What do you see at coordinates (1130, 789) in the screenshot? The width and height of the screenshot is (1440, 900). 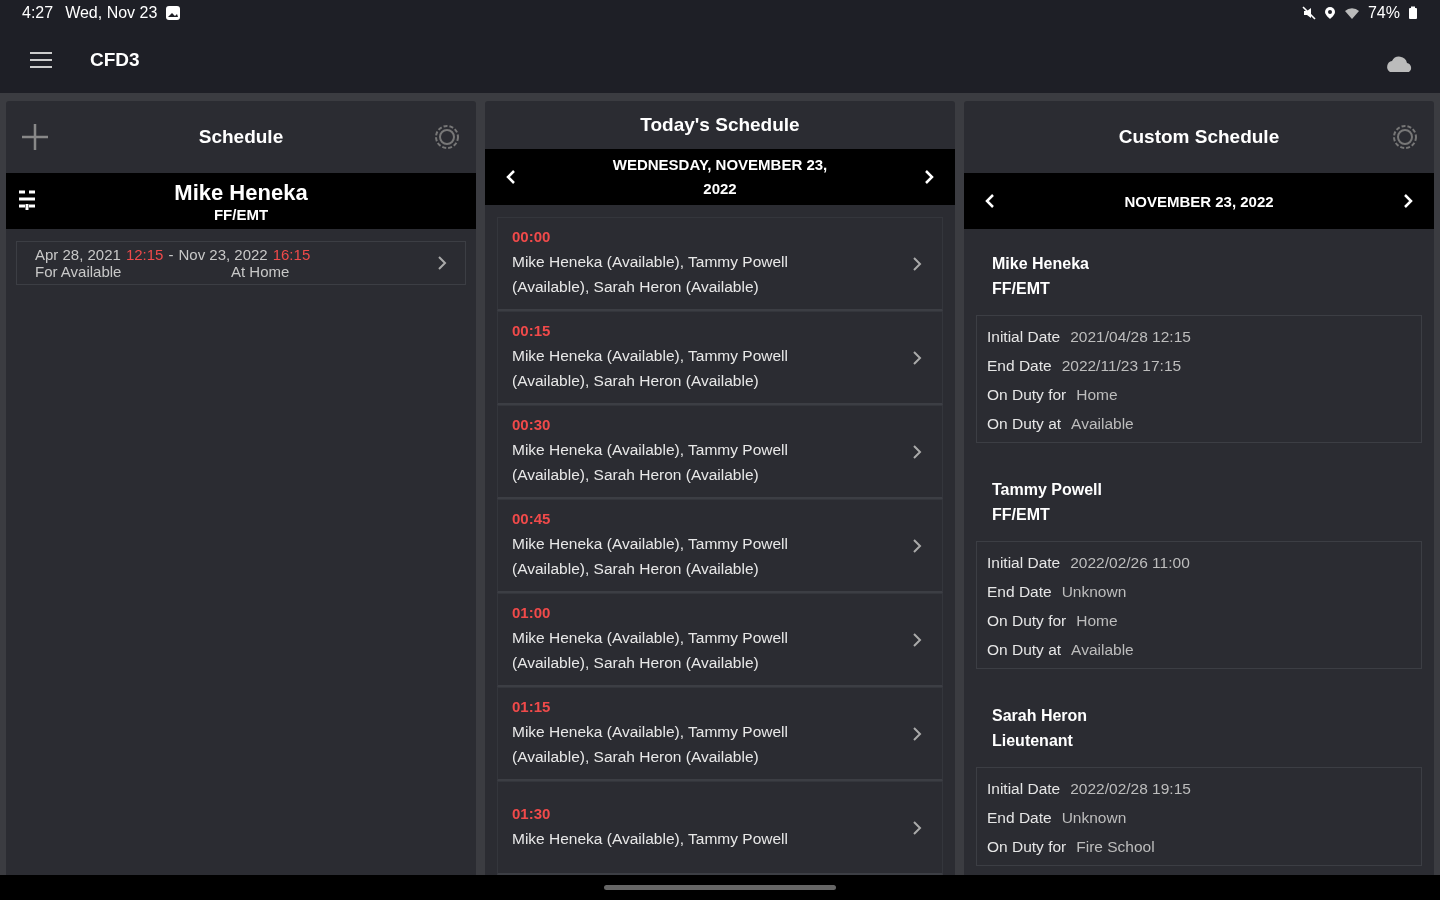 I see `detail-value: 2022/02/28 19:15` at bounding box center [1130, 789].